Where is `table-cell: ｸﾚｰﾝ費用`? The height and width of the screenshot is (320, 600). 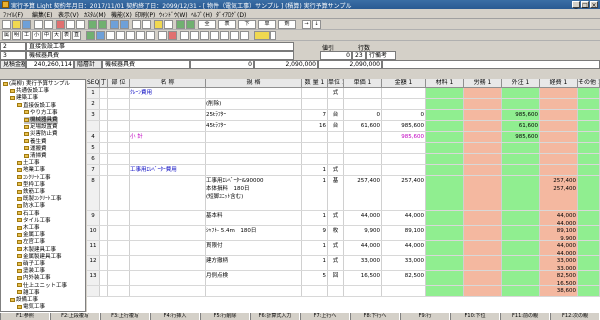 table-cell: ｸﾚｰﾝ費用 is located at coordinates (168, 93).